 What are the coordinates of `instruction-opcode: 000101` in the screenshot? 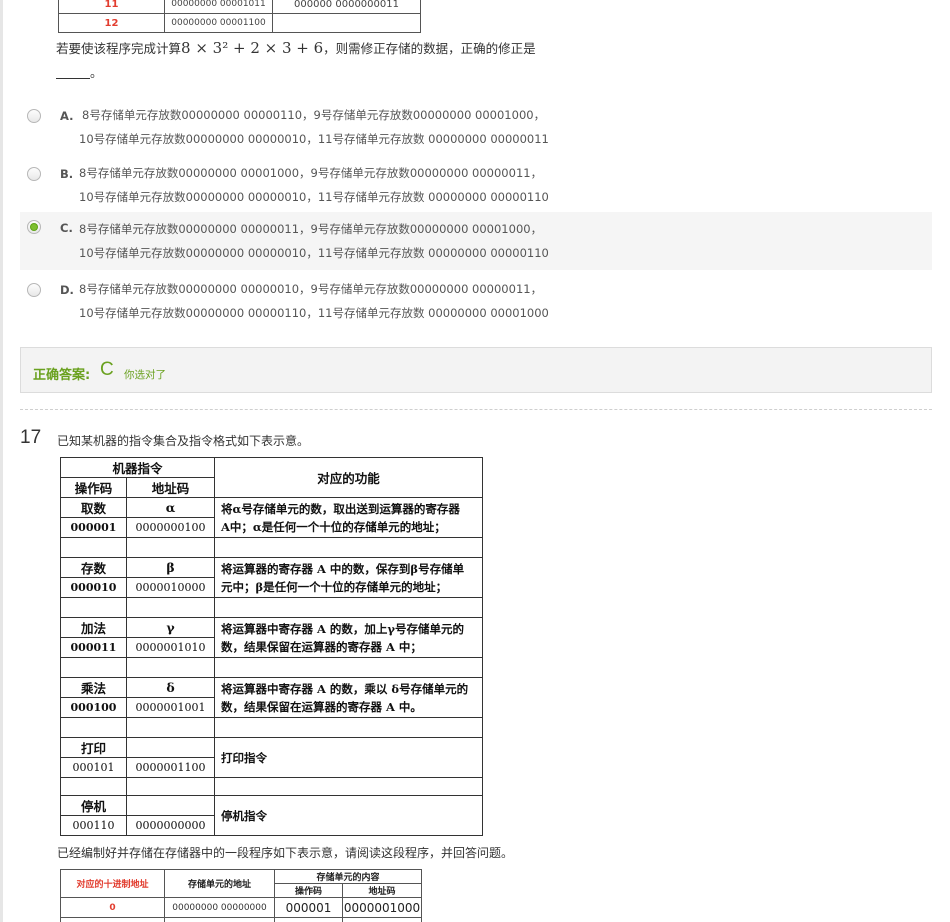 It's located at (93, 767).